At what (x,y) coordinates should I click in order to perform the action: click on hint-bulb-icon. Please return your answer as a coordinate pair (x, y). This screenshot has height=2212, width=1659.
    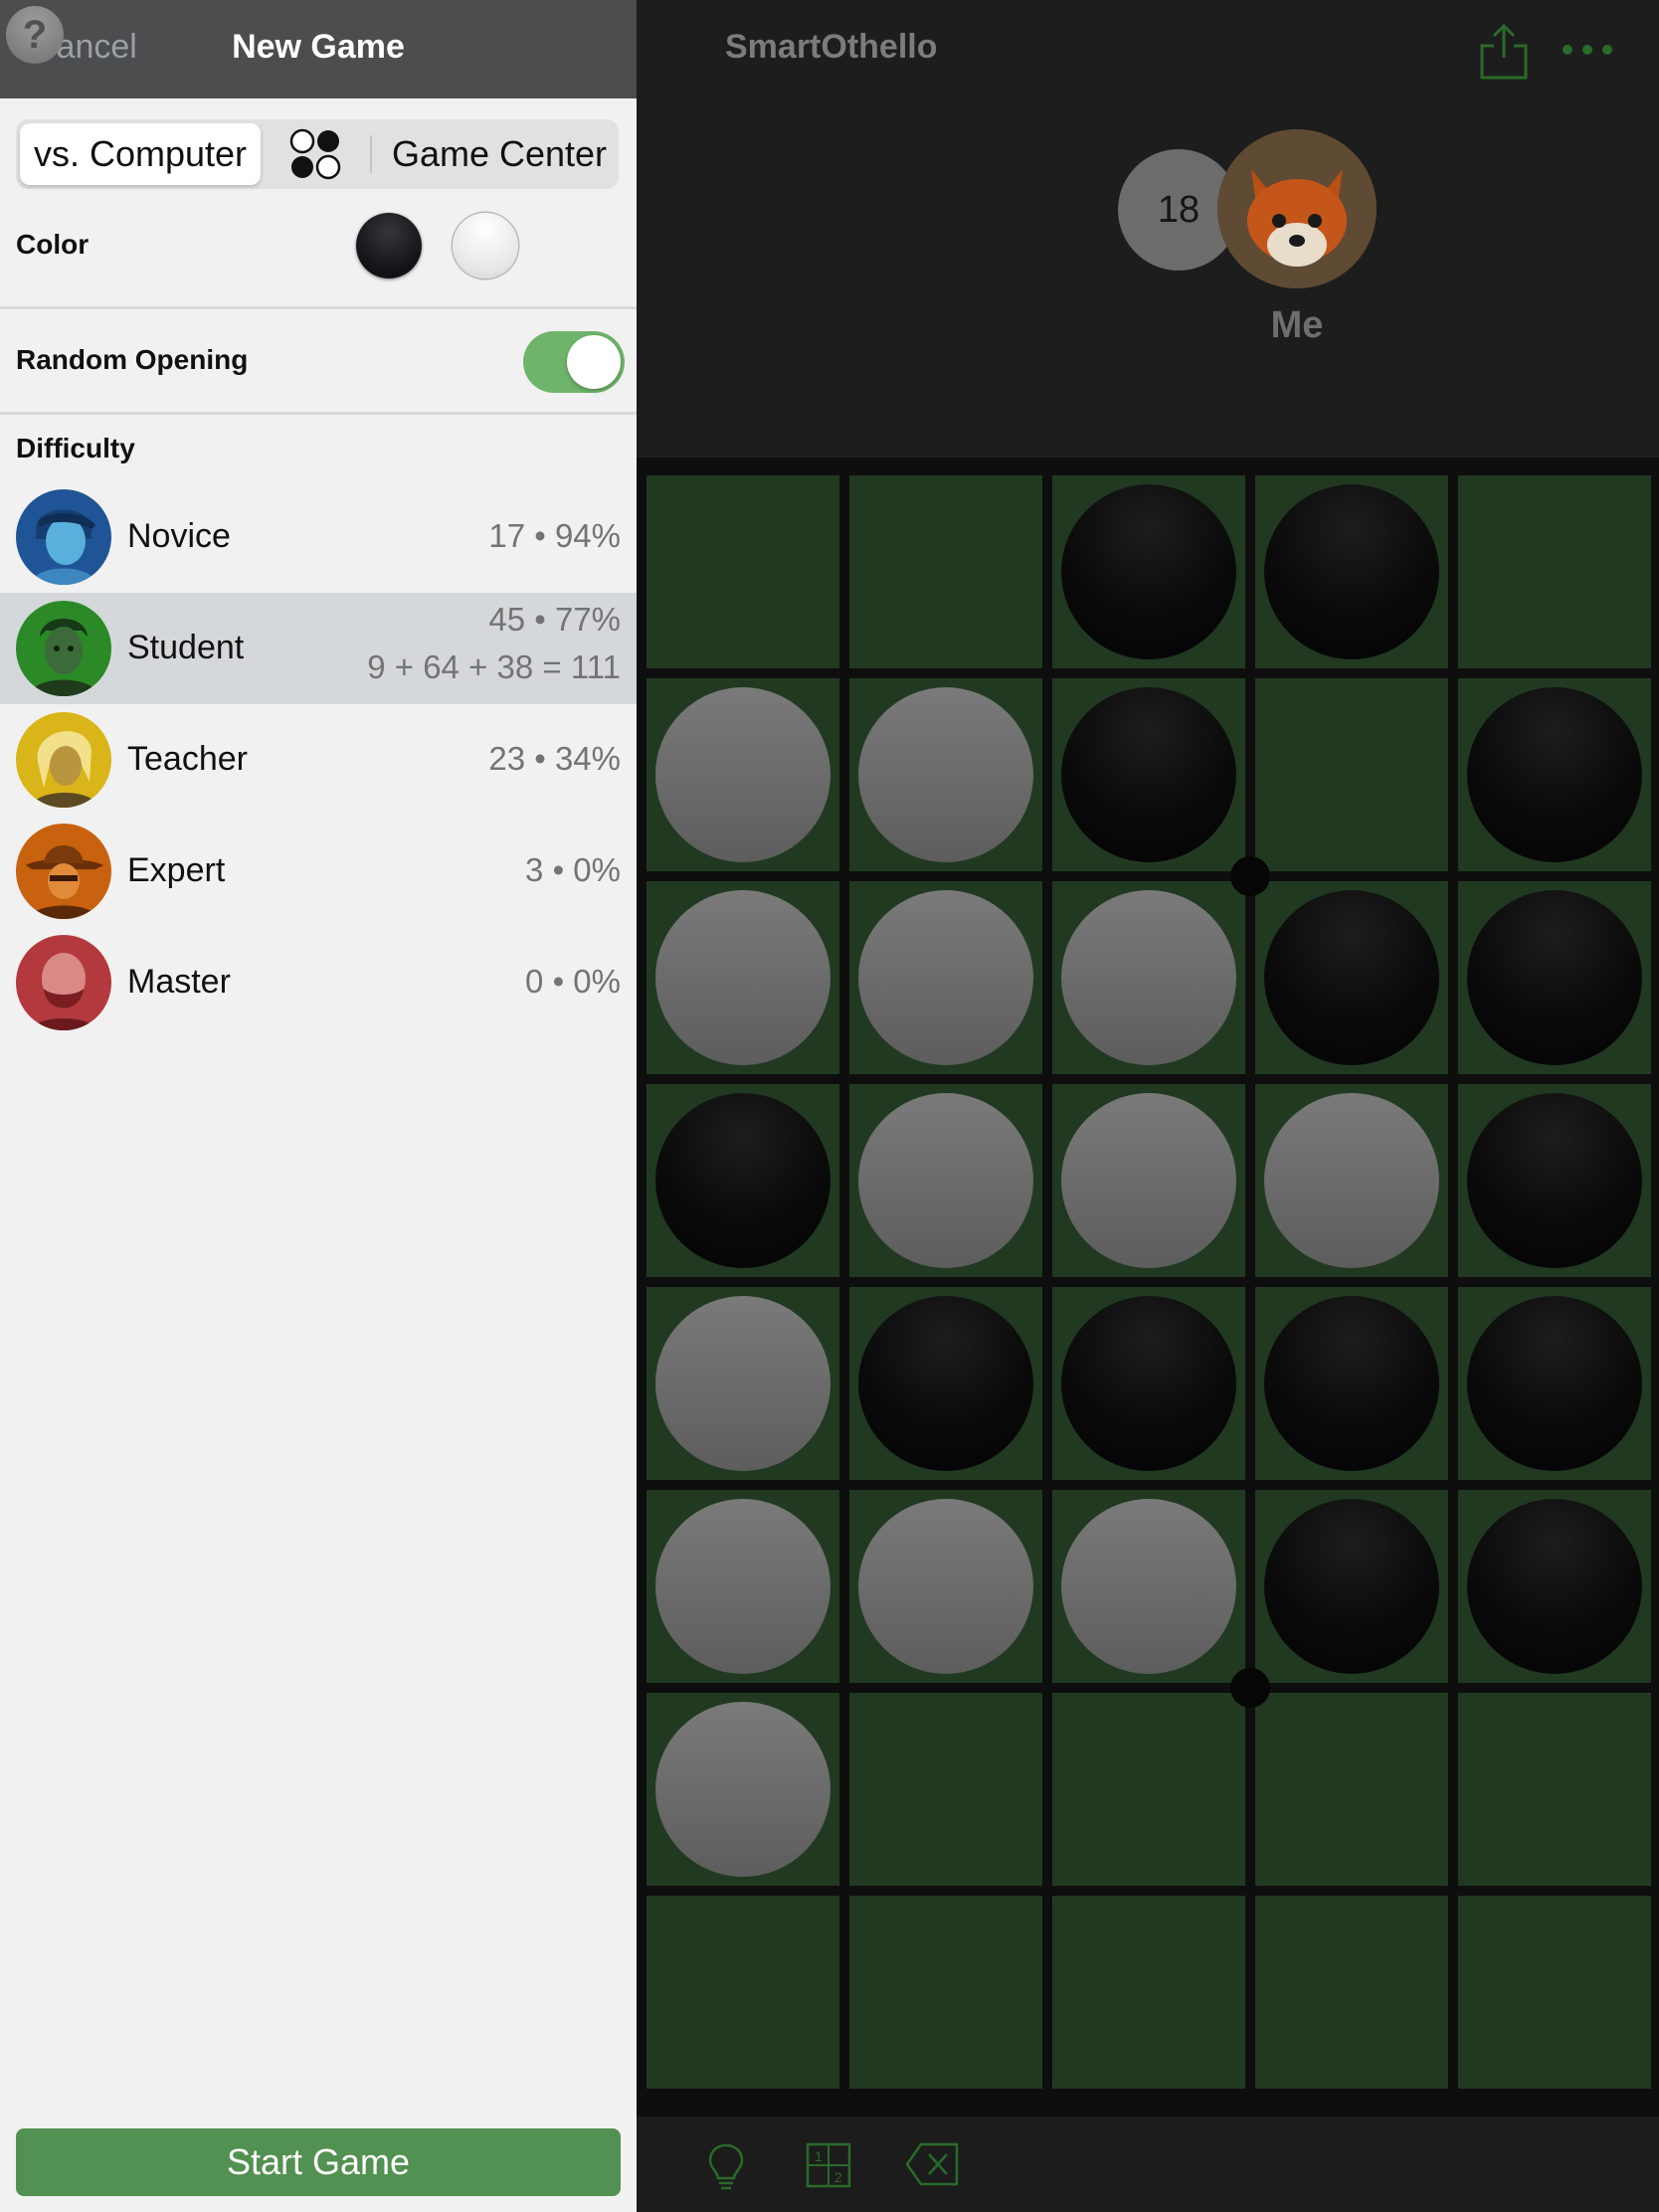
    Looking at the image, I should click on (726, 2166).